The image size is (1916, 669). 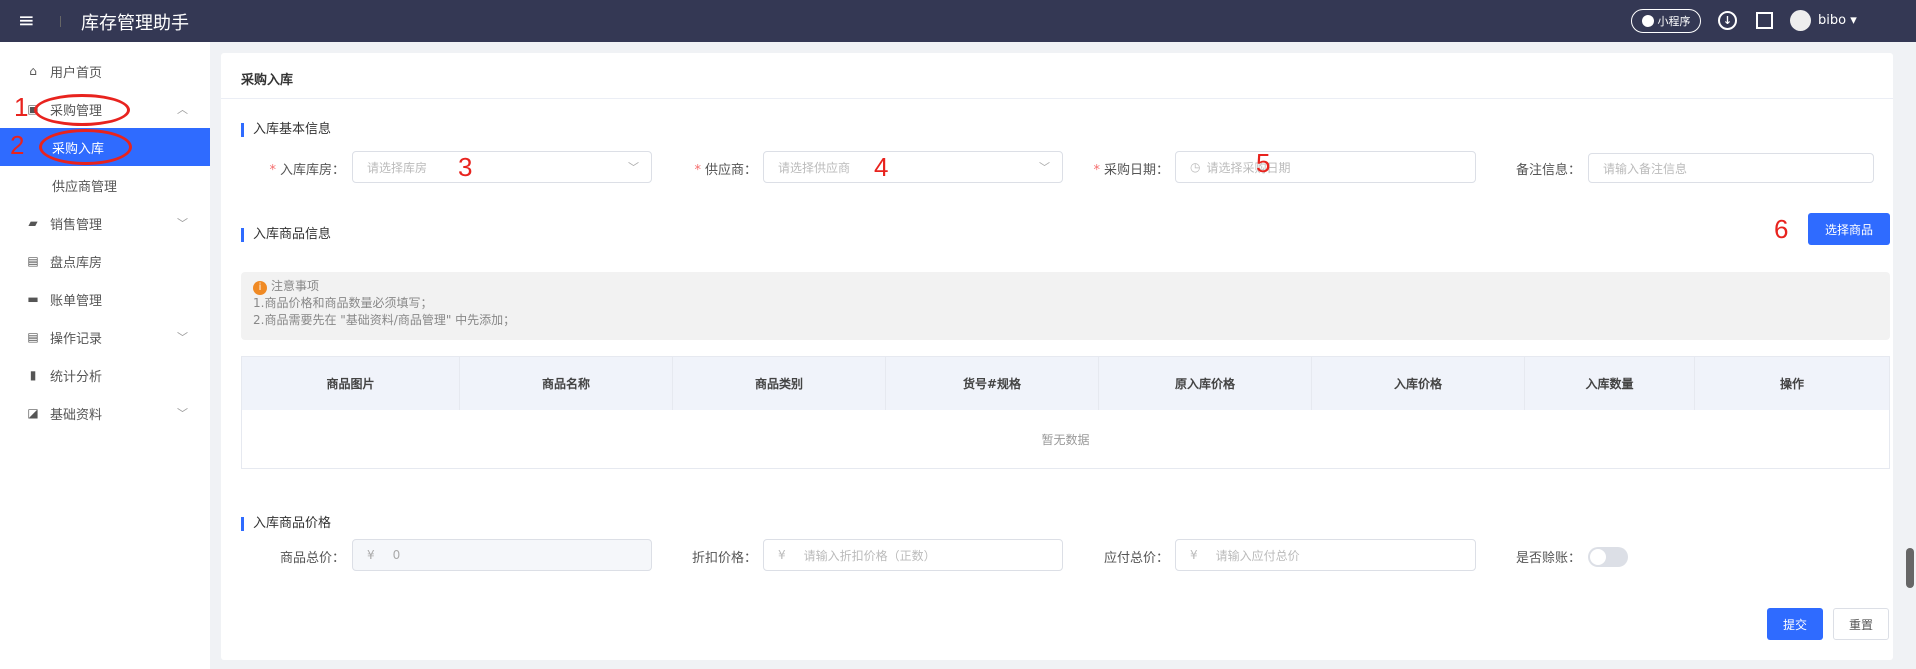 I want to click on page-title: 采购入库, so click(x=267, y=80).